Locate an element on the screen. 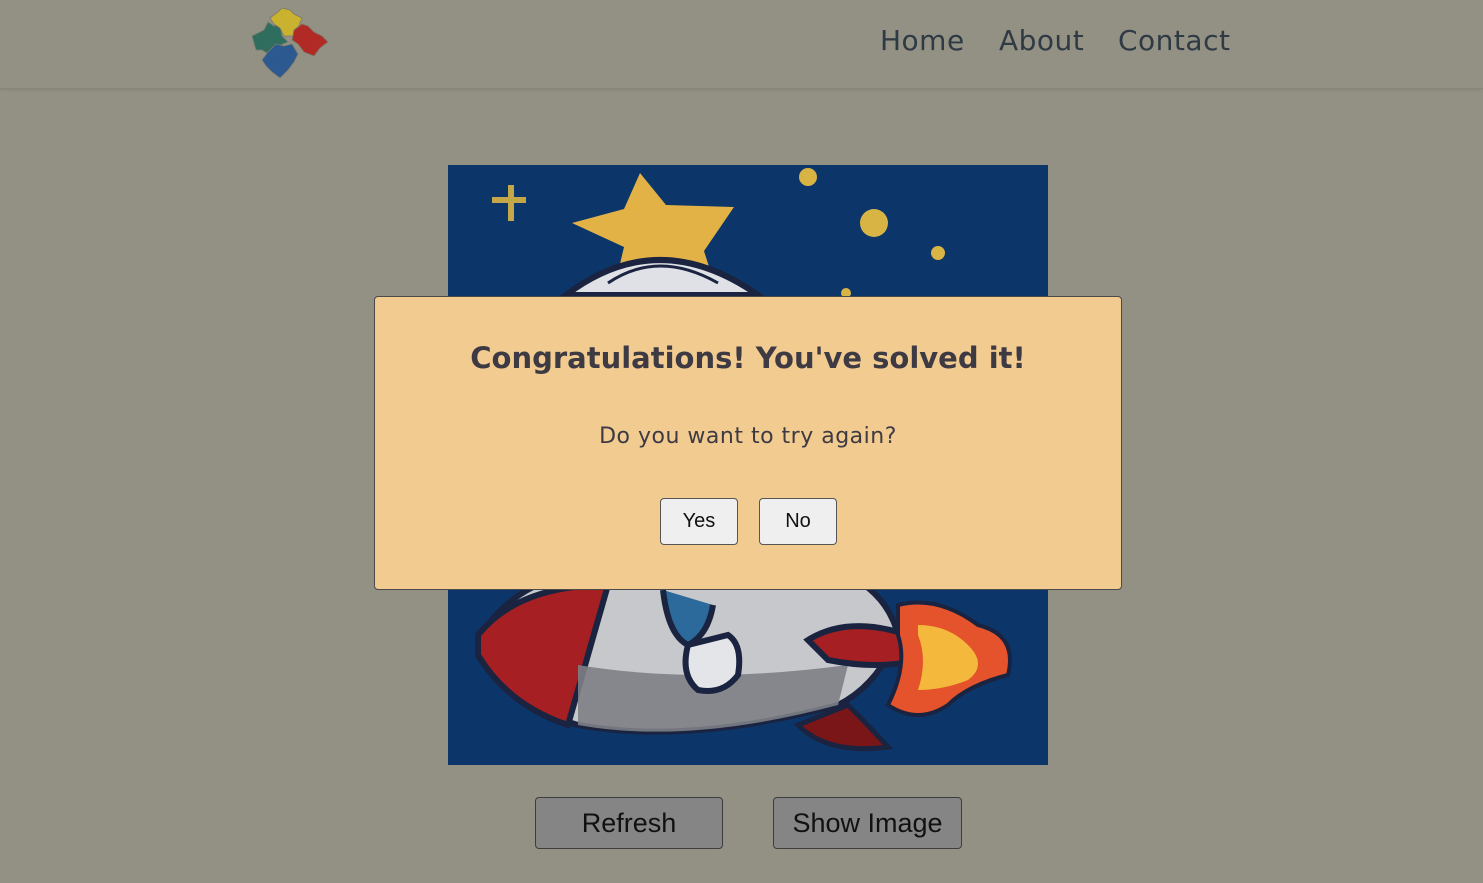 This screenshot has width=1483, height=883. nav-link-about: About is located at coordinates (1041, 40).